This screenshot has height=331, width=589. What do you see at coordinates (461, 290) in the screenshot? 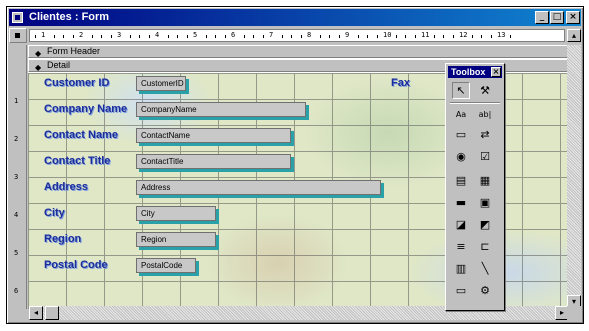
I see `rectangle-tool-icon: ▭` at bounding box center [461, 290].